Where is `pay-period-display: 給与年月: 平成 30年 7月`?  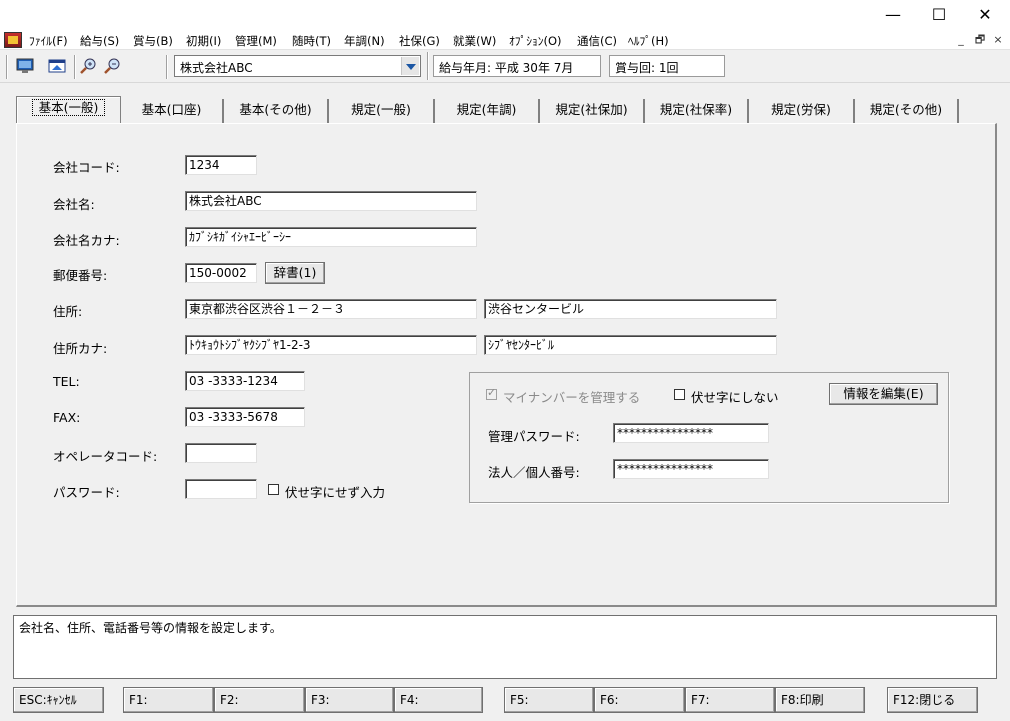 pay-period-display: 給与年月: 平成 30年 7月 is located at coordinates (517, 66).